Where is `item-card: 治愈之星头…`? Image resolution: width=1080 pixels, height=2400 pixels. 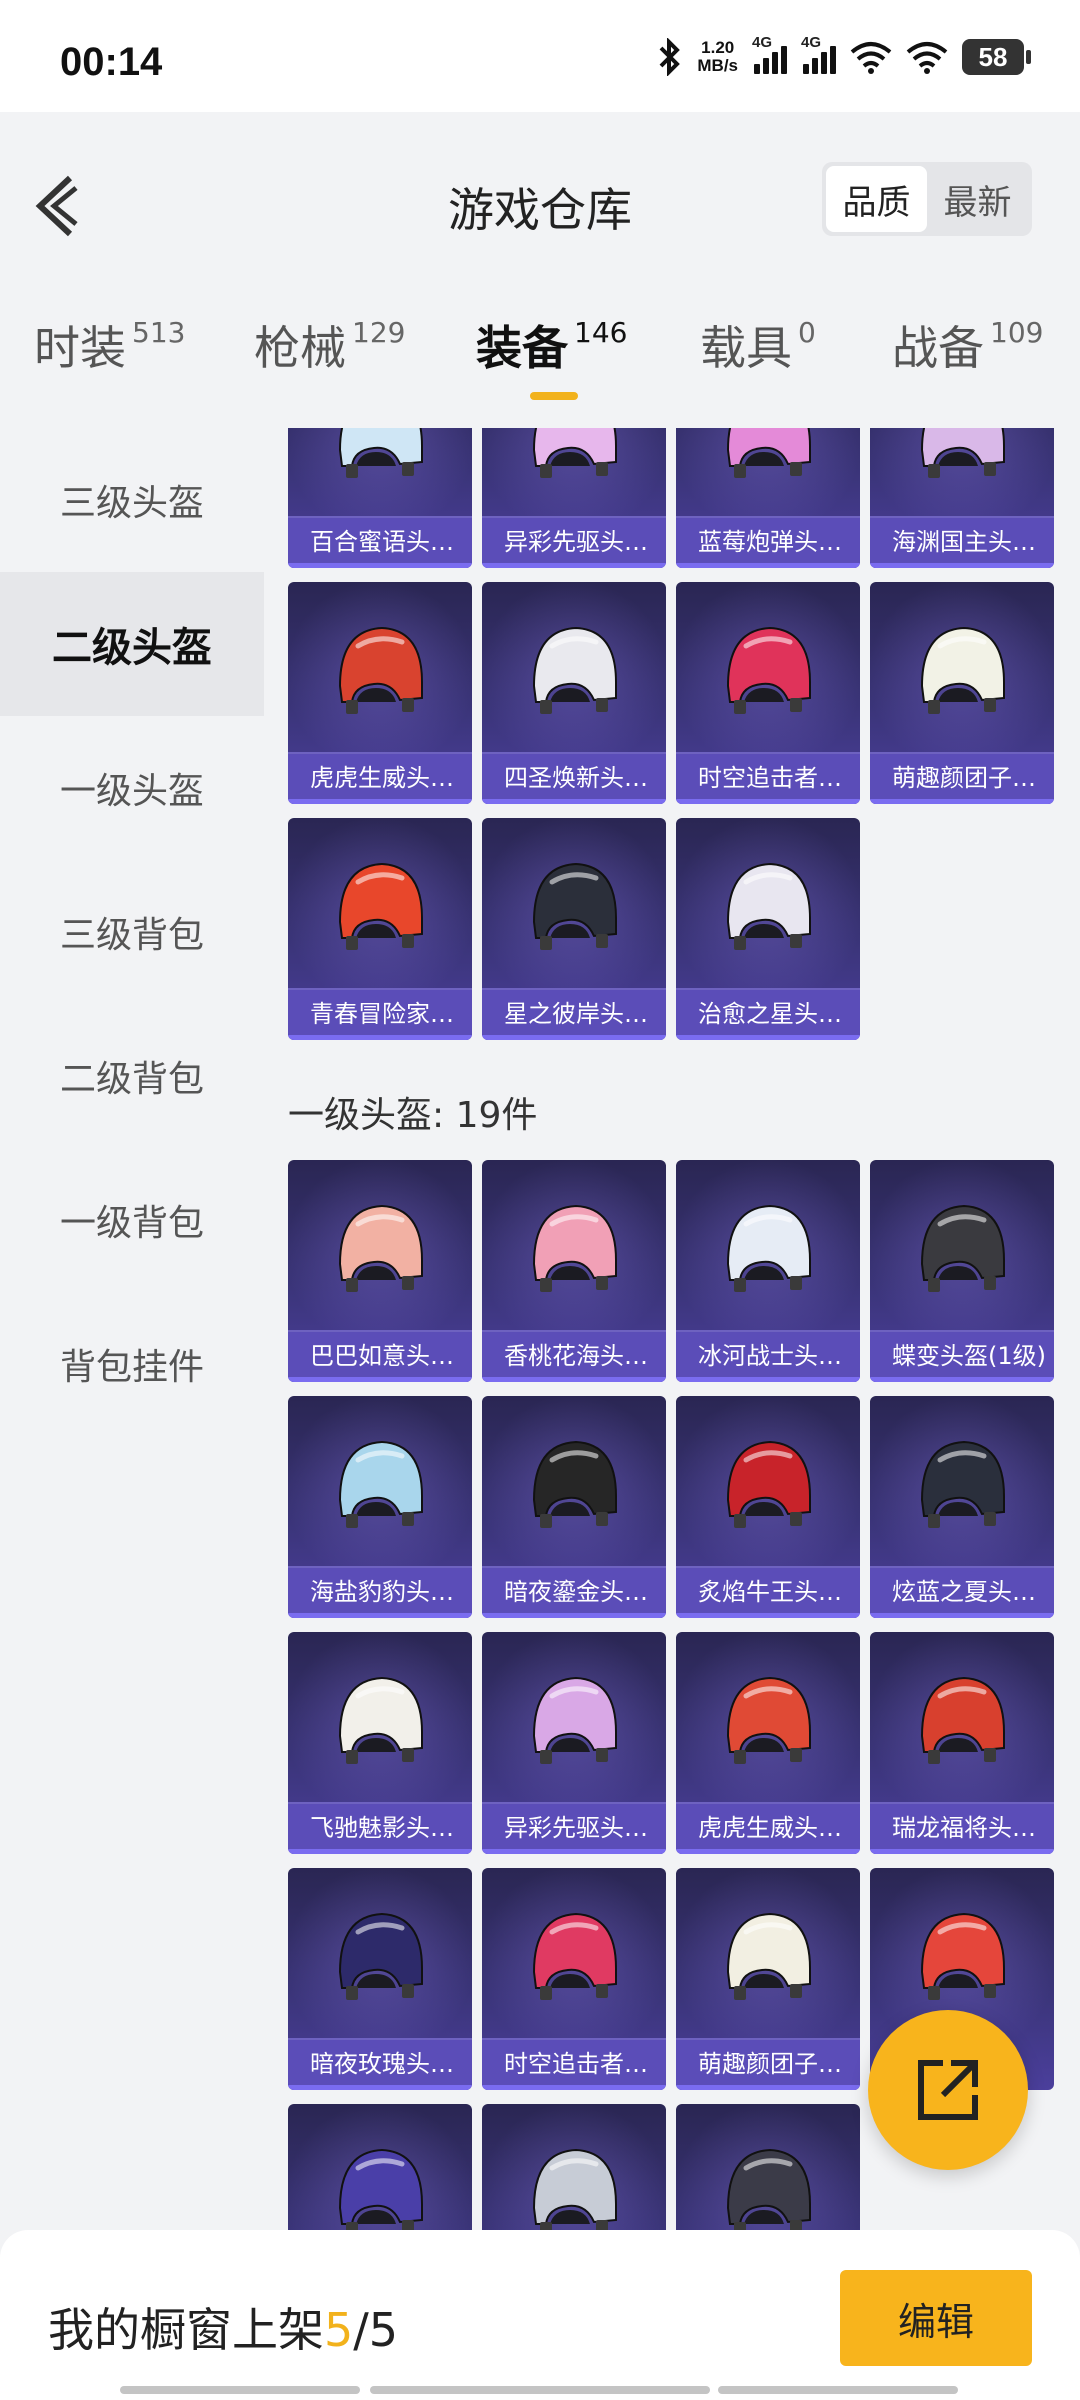 item-card: 治愈之星头… is located at coordinates (768, 929).